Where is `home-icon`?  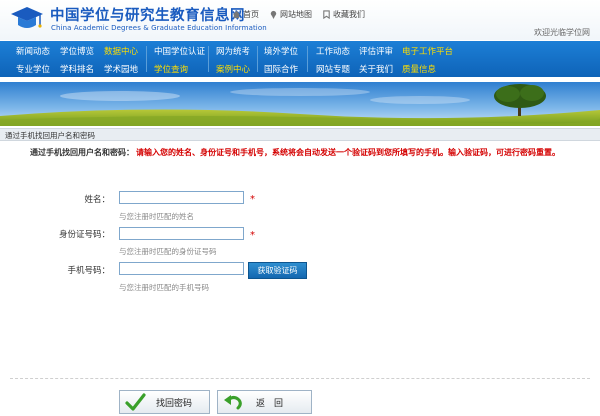
home-icon is located at coordinates (236, 14).